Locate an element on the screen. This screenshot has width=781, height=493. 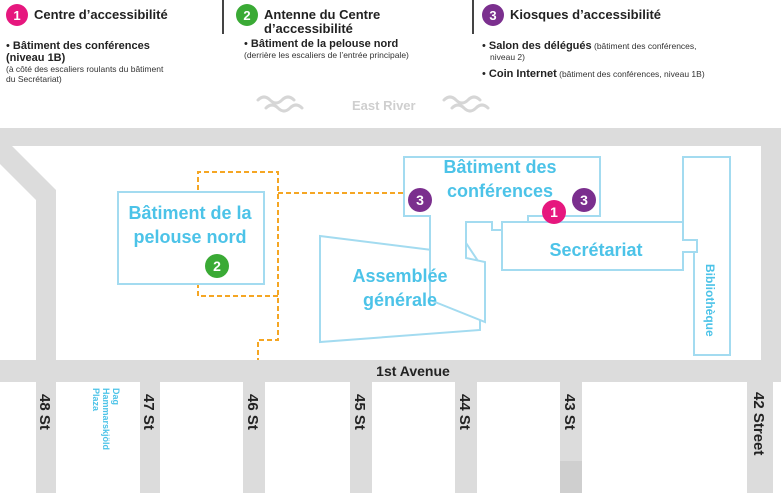
secretariat-label: Secrétariat is located at coordinates (595, 250).